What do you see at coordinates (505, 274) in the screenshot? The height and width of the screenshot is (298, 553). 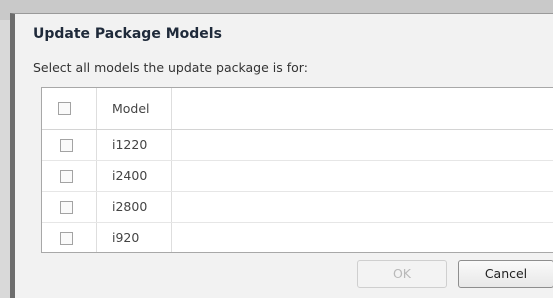 I see `cancel-button: Cancel` at bounding box center [505, 274].